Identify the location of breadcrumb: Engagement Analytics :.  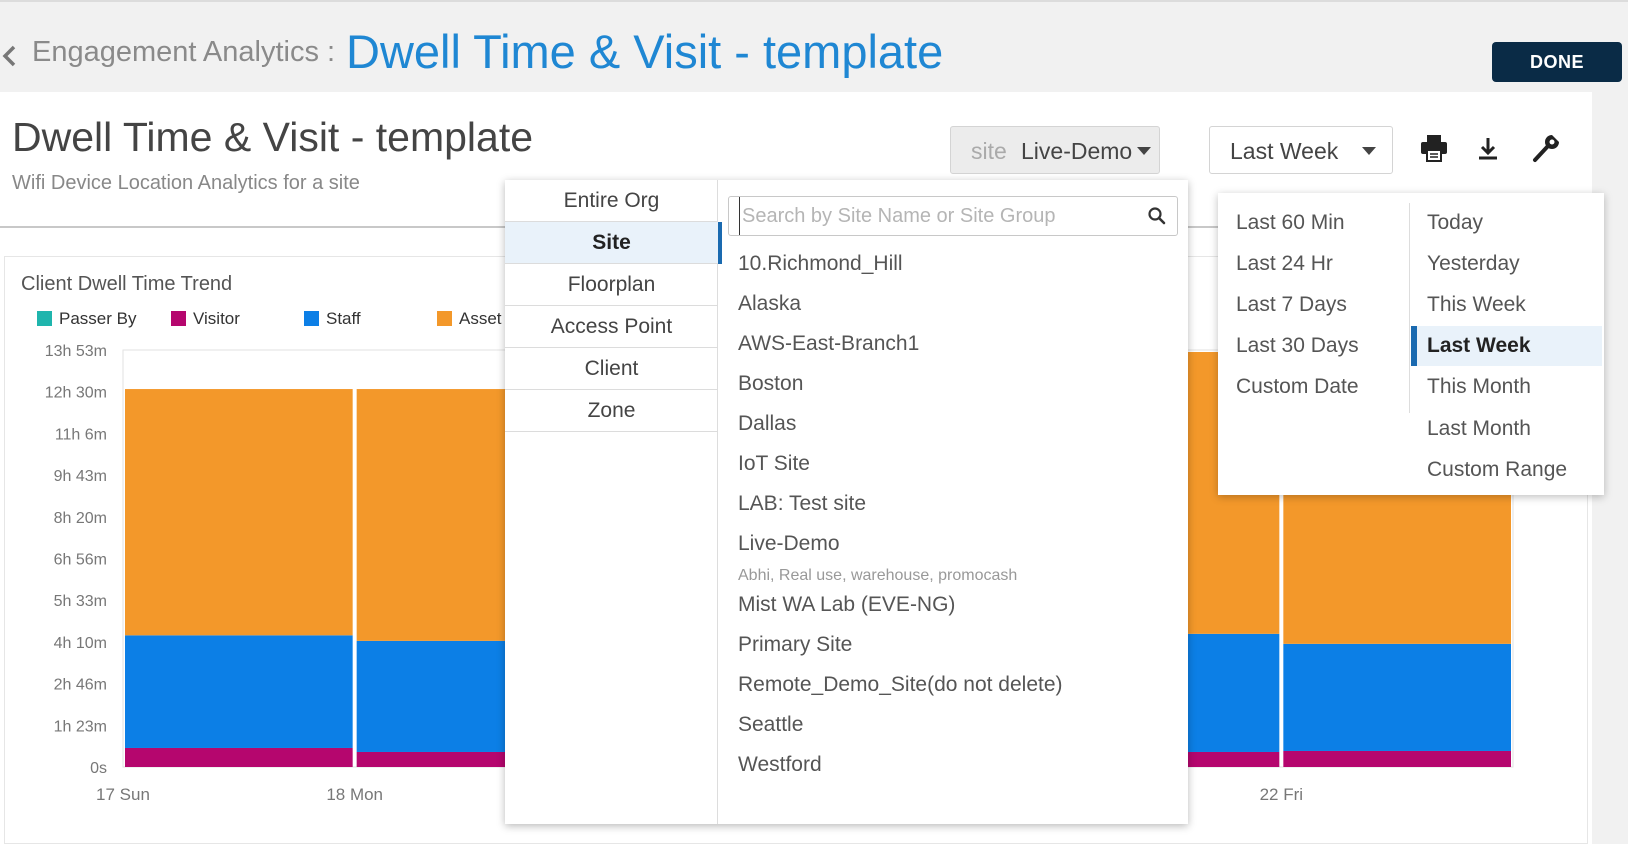
(183, 52).